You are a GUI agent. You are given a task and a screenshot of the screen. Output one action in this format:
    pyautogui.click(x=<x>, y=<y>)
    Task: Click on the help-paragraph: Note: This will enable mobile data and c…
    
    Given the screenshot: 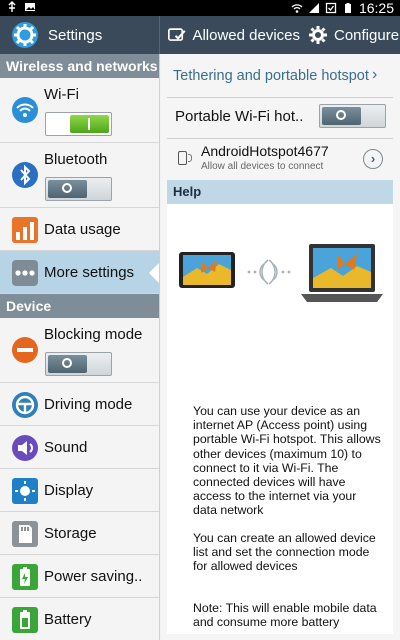 What is the action you would take?
    pyautogui.click(x=285, y=615)
    